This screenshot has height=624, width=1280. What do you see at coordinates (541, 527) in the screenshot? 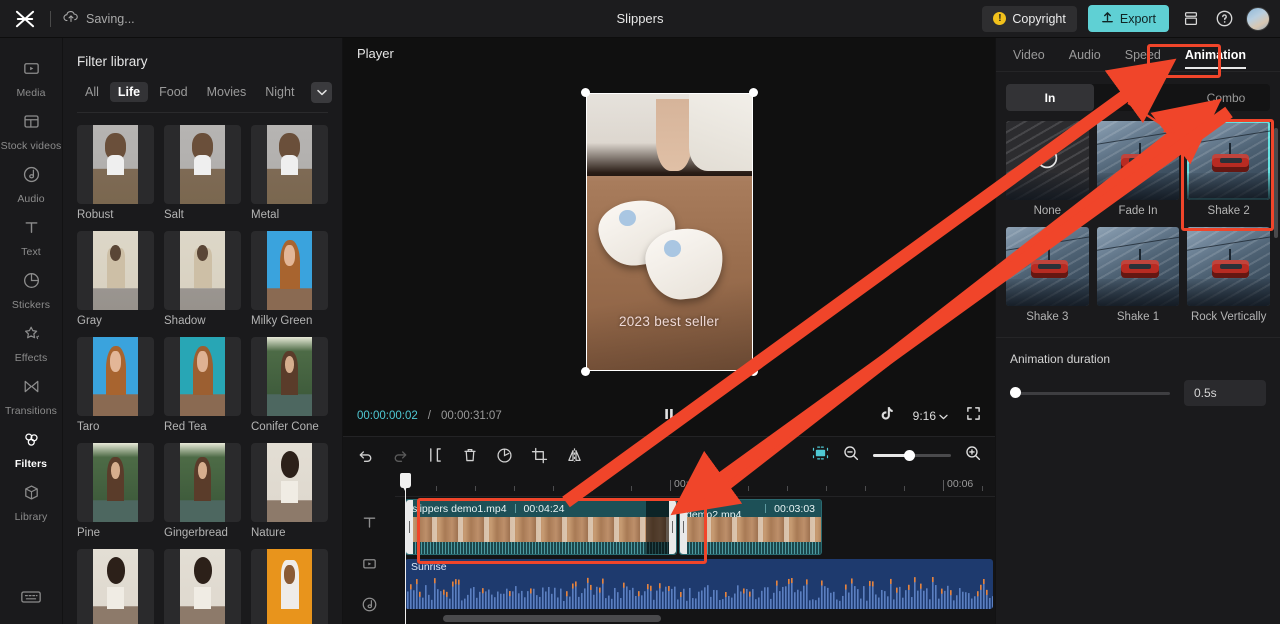
I see `timeline-clip-video-1: slippers demo1.mp4 00:04:24` at bounding box center [541, 527].